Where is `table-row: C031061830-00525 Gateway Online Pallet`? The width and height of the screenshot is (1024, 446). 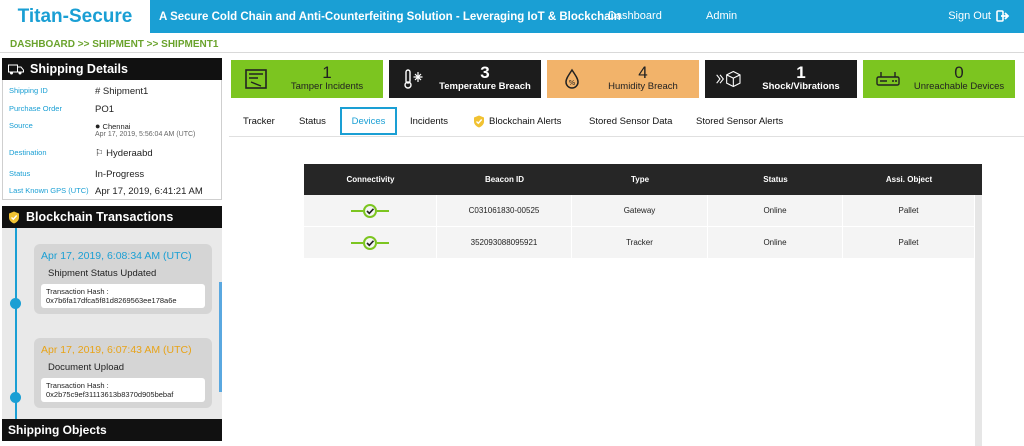
table-row: C031061830-00525 Gateway Online Pallet is located at coordinates (643, 211).